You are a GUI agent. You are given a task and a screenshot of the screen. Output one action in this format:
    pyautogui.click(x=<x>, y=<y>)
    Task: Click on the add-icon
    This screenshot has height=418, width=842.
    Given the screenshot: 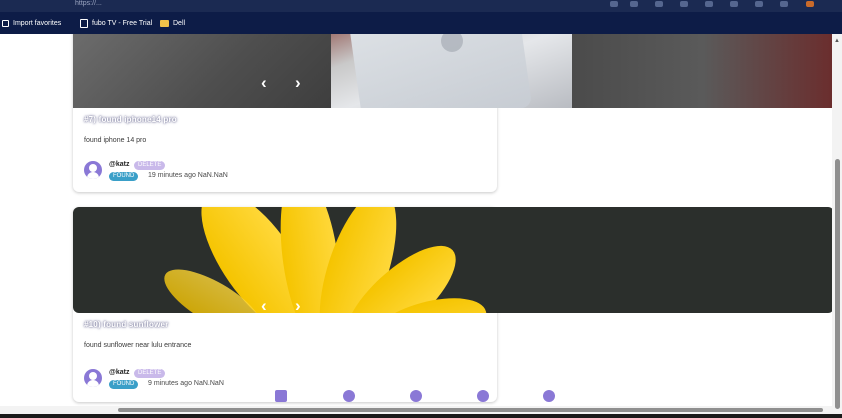 What is the action you would take?
    pyautogui.click(x=416, y=396)
    